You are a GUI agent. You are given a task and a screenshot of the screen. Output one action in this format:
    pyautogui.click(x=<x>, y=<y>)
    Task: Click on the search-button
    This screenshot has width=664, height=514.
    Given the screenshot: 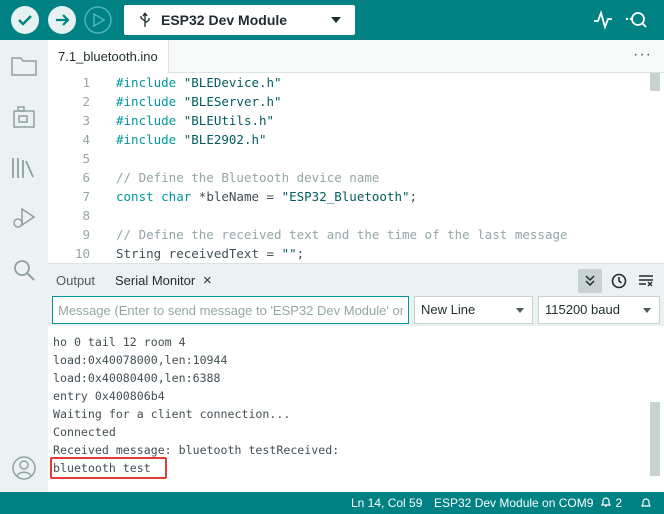 What is the action you would take?
    pyautogui.click(x=24, y=270)
    